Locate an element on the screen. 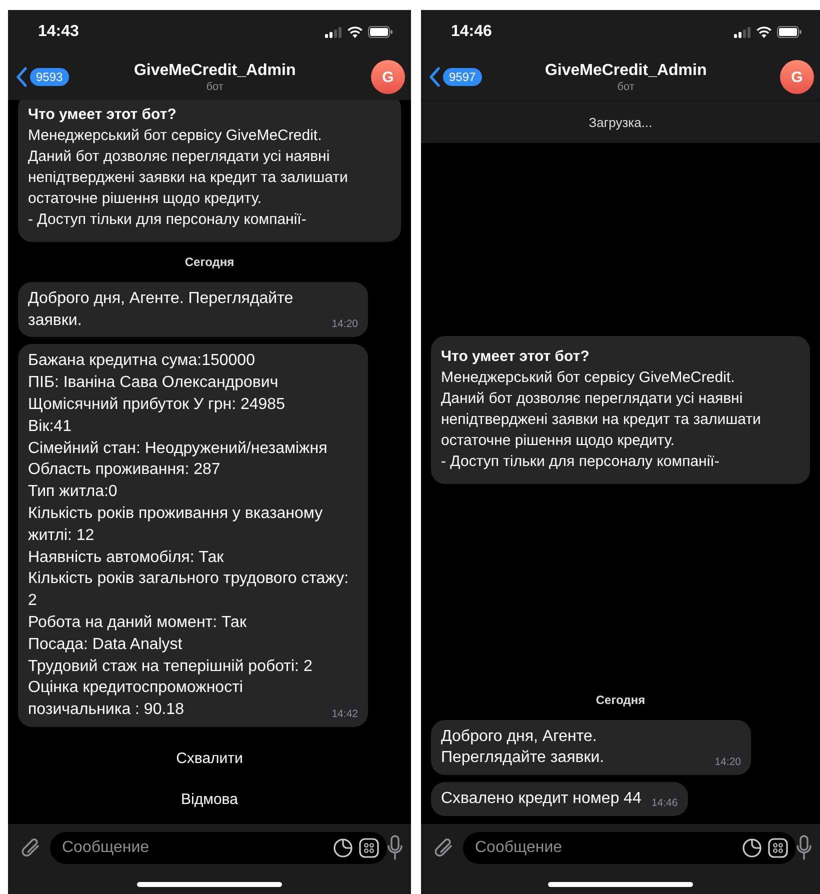 Image resolution: width=820 pixels, height=894 pixels. reply-keyboard-button: Відмова is located at coordinates (209, 799).